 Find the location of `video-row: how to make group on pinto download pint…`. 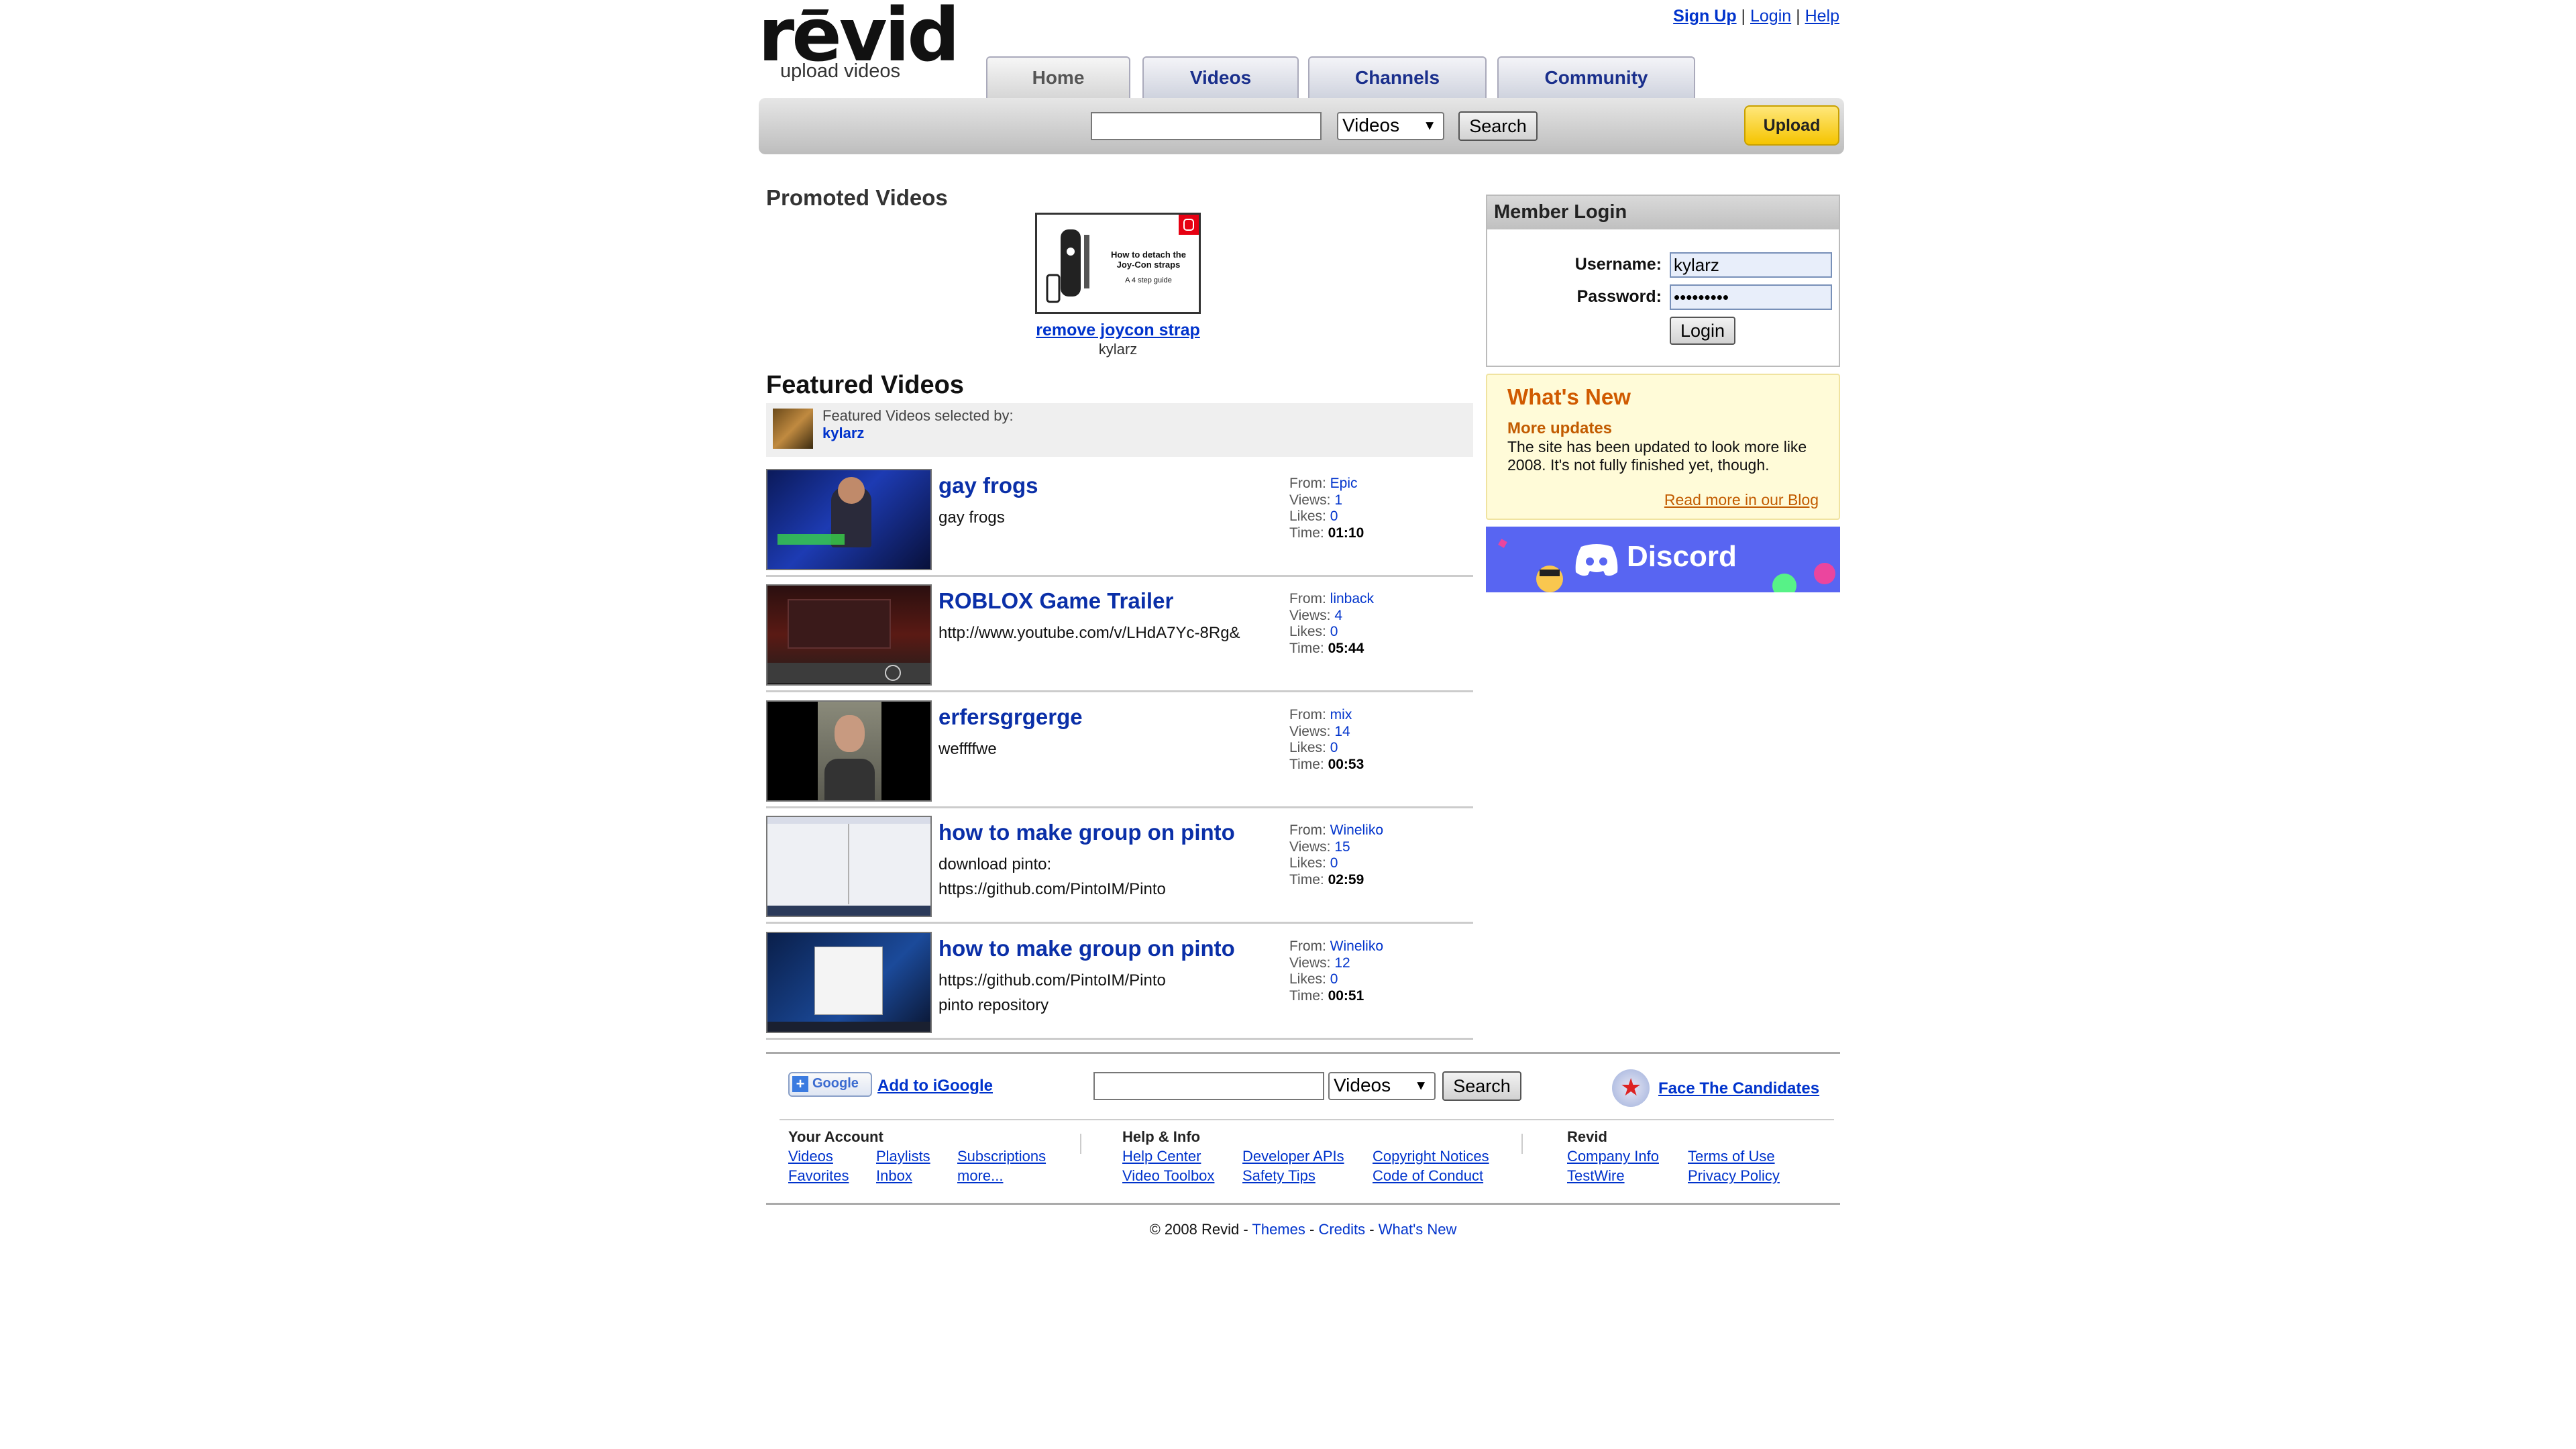

video-row: how to make group on pinto download pint… is located at coordinates (1119, 870).